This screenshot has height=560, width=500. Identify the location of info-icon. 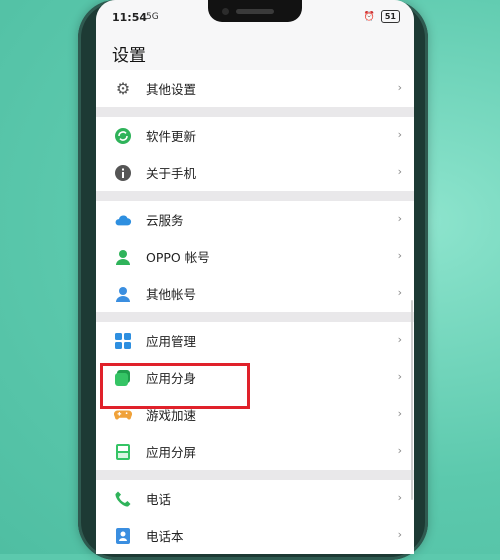
(123, 173).